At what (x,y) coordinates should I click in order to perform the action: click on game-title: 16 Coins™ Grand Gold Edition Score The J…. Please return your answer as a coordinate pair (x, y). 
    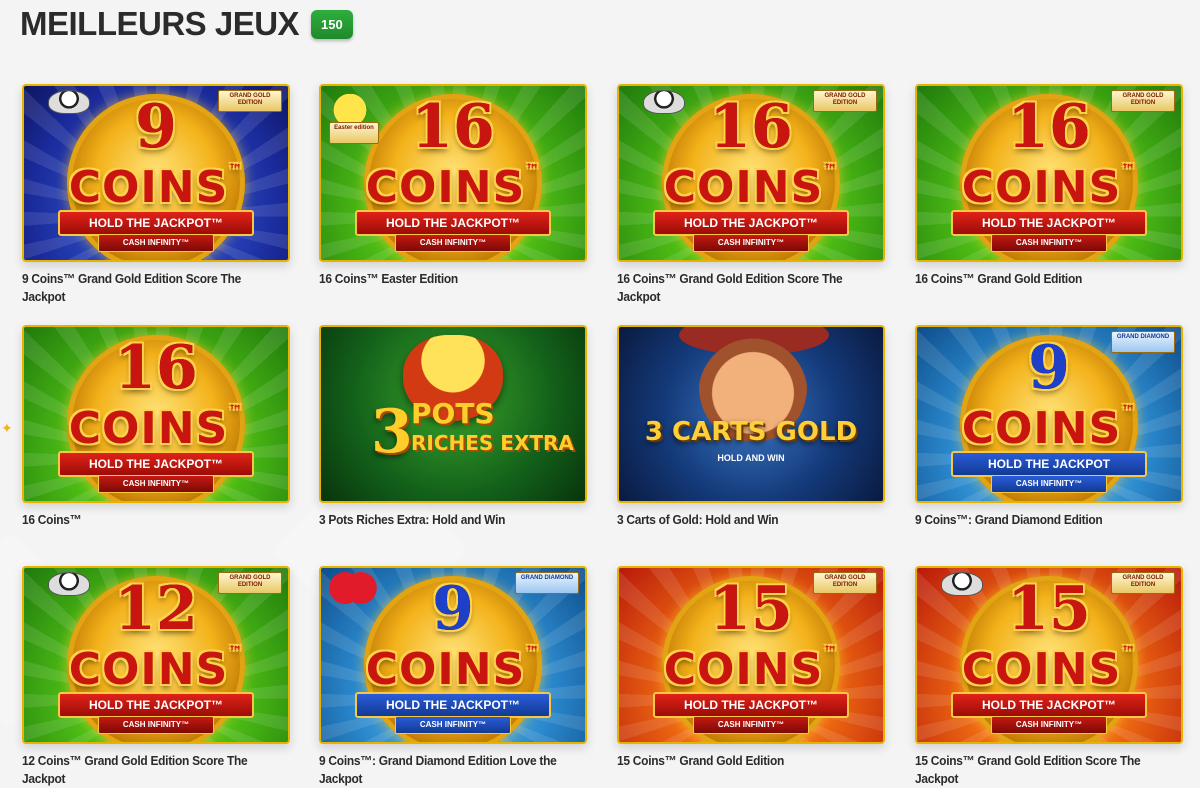
    Looking at the image, I should click on (740, 288).